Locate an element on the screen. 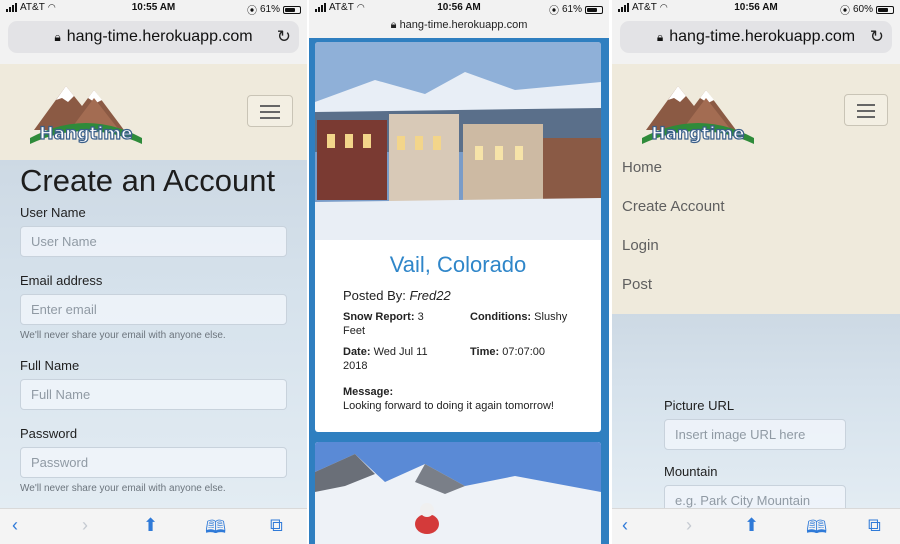  time-label: Time: is located at coordinates (485, 352).